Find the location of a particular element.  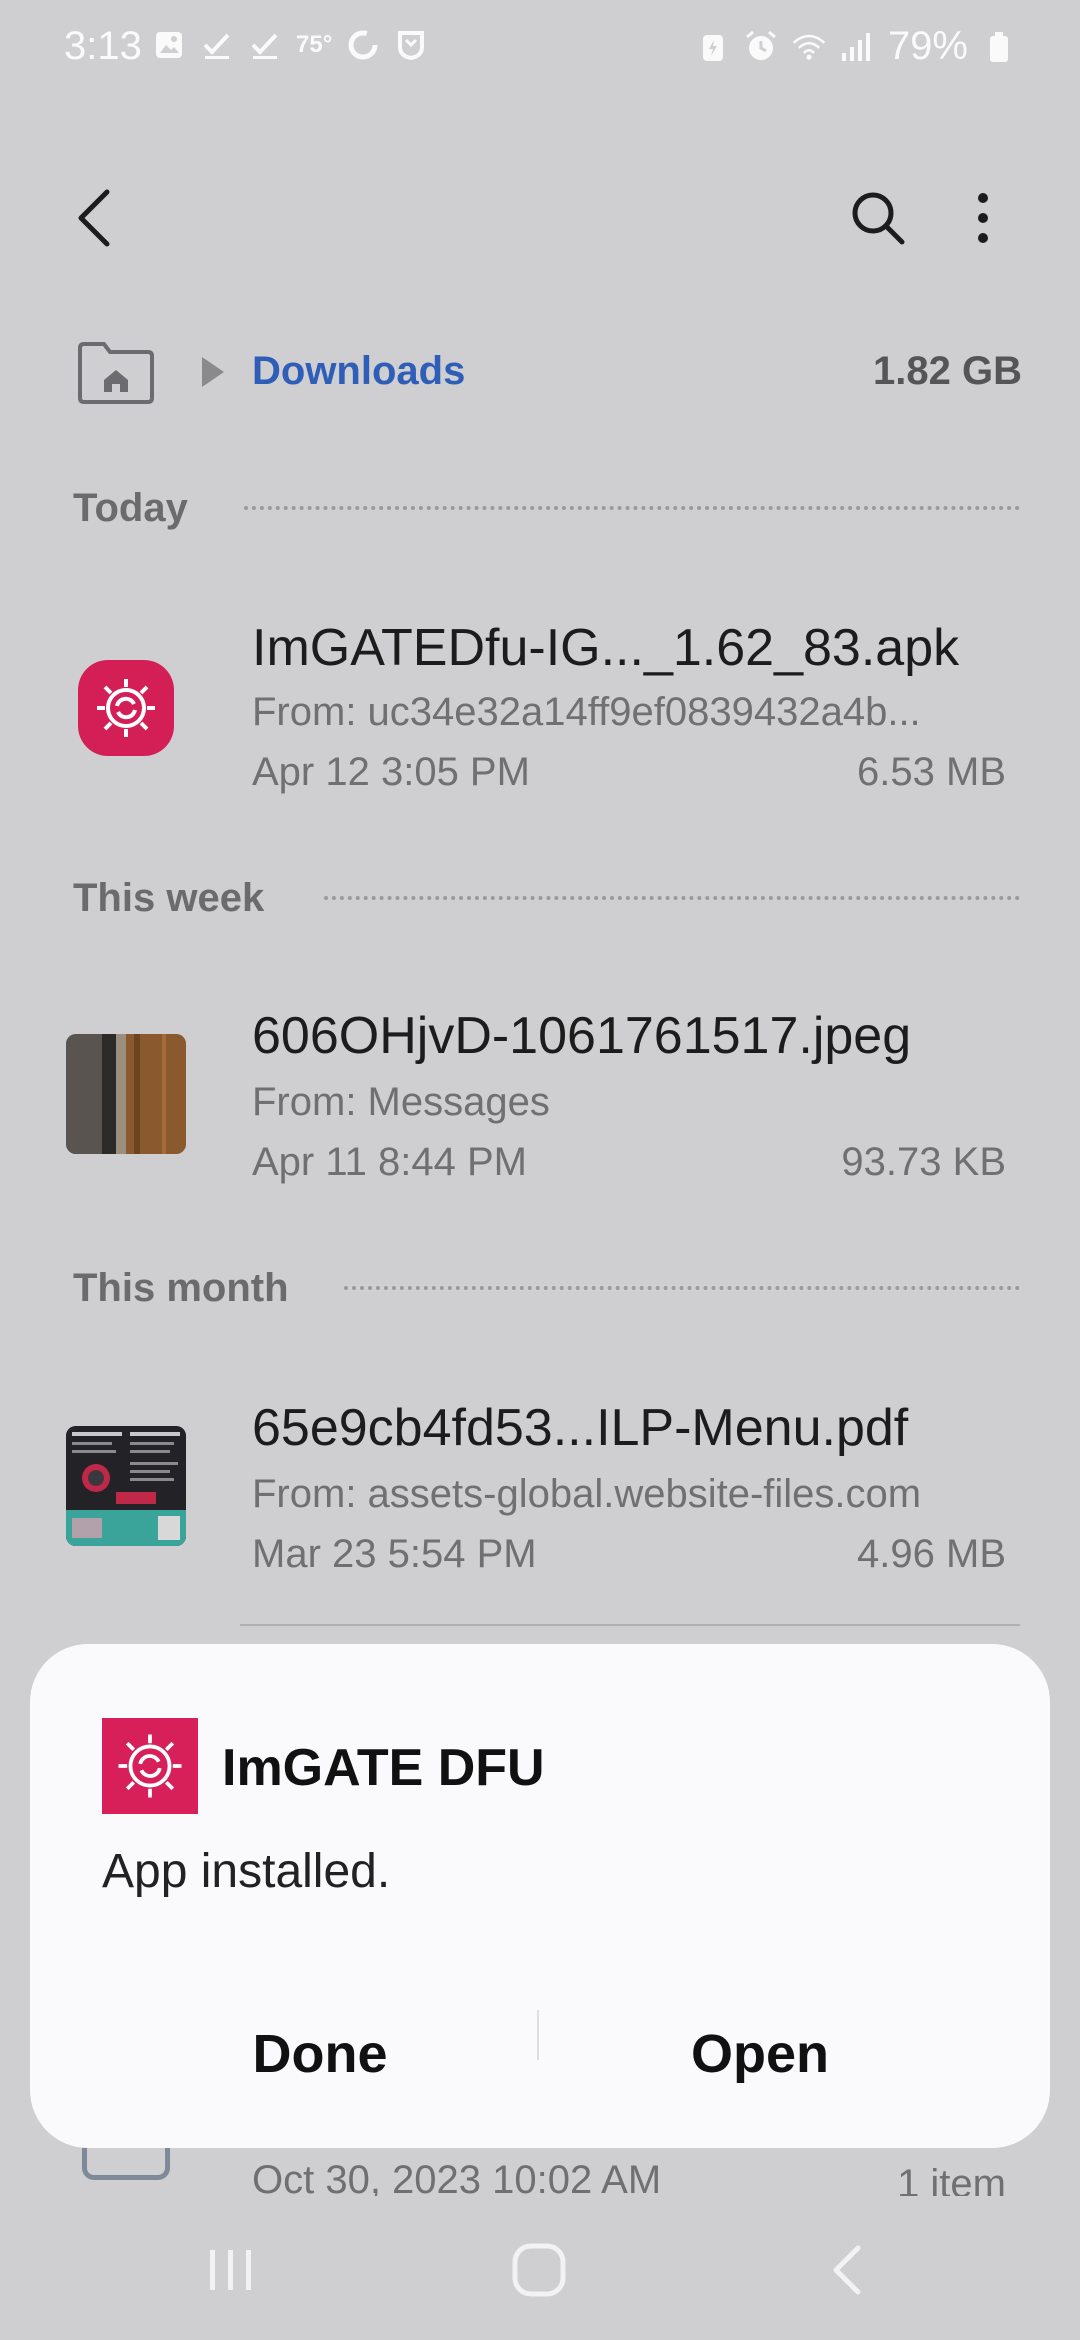

file-date: Mar 23 5:54 PM is located at coordinates (394, 1554).